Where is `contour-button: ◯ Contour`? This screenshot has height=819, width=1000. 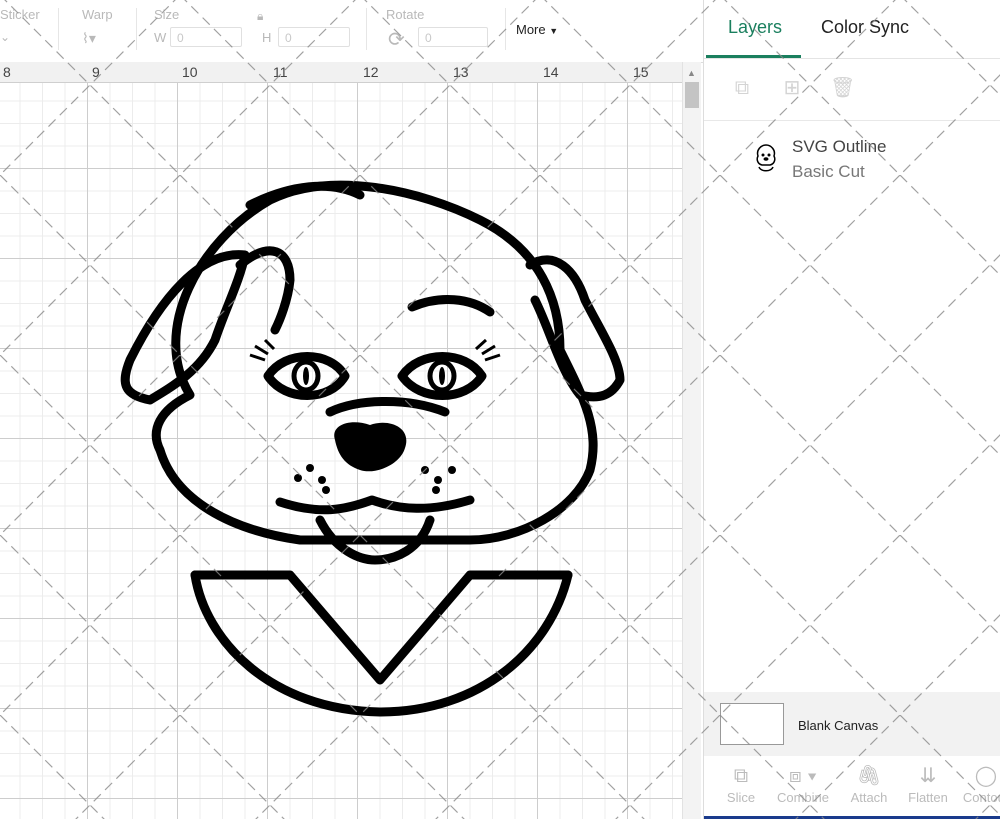 contour-button: ◯ Contour is located at coordinates (979, 783).